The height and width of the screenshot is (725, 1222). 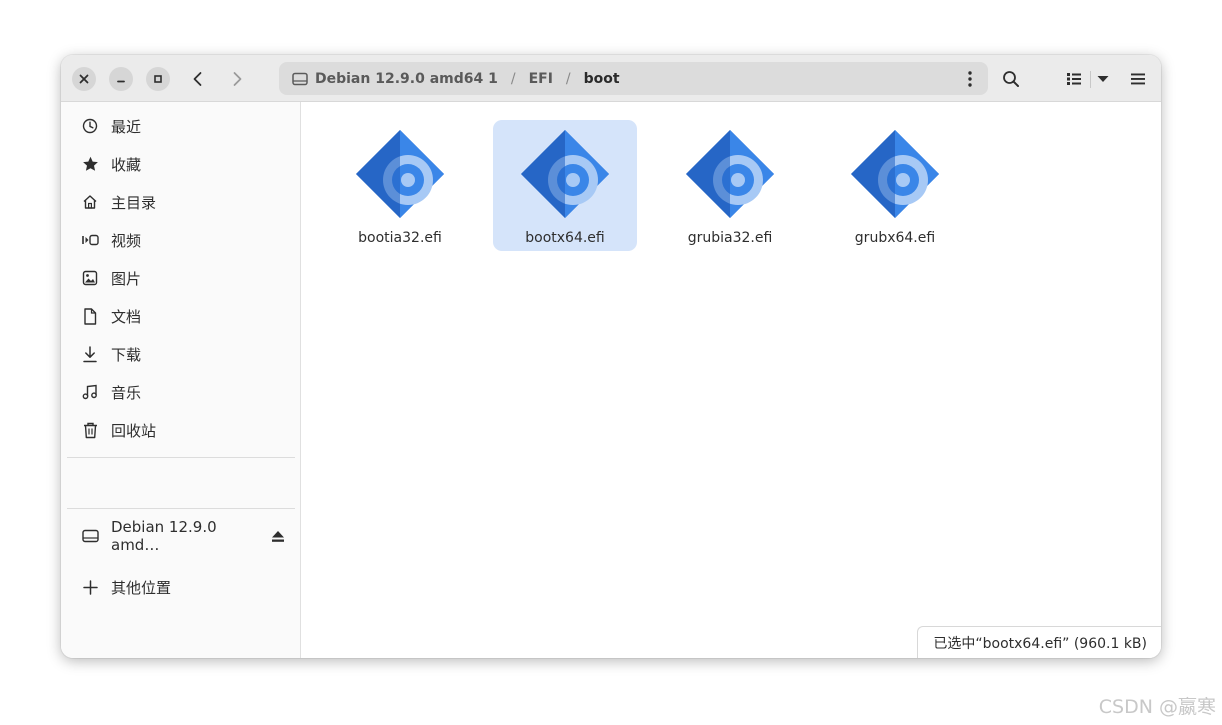 I want to click on sidebar-item-documents: 文档, so click(x=181, y=316).